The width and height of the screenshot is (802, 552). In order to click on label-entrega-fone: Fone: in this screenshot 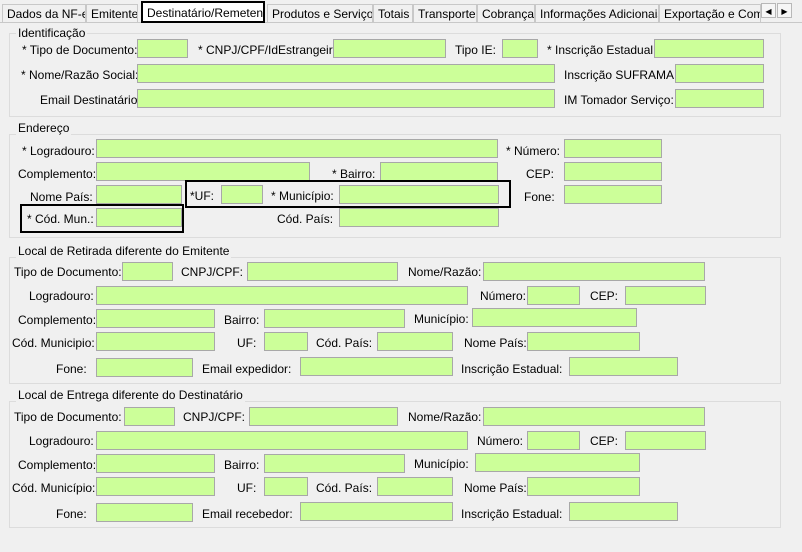, I will do `click(71, 514)`.